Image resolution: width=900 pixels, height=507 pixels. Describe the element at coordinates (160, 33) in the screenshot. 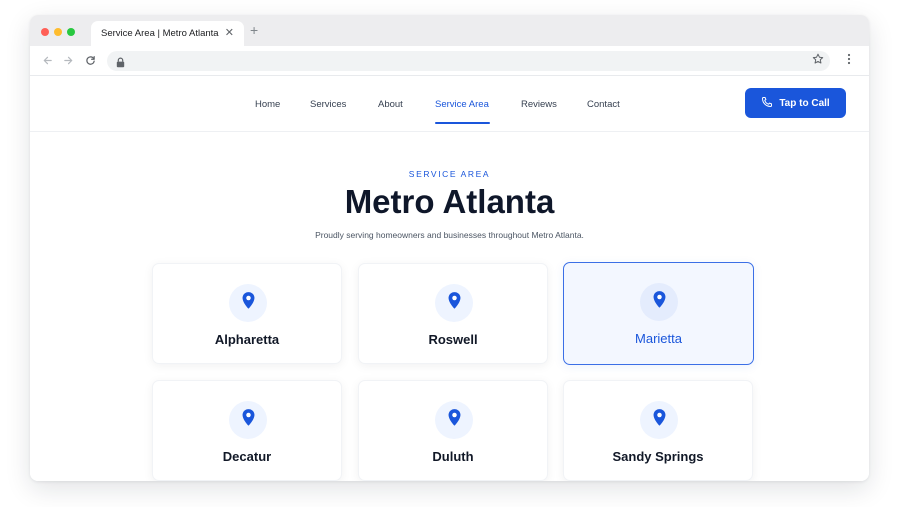

I see `tab-title: Service Area | Metro Atlanta` at that location.